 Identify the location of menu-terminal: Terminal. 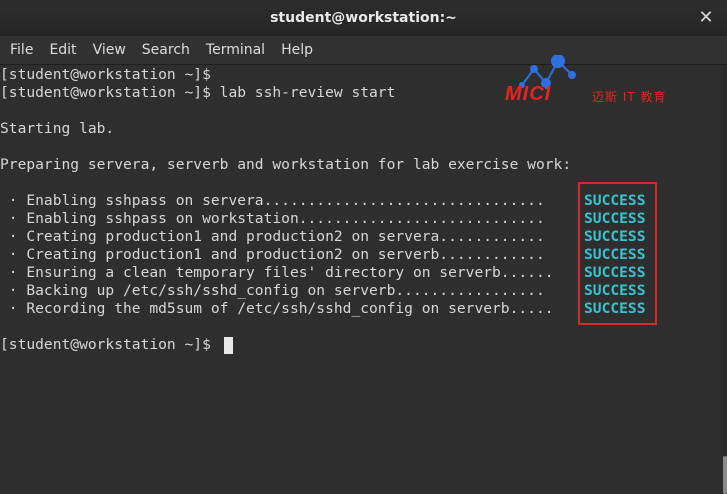
(235, 50).